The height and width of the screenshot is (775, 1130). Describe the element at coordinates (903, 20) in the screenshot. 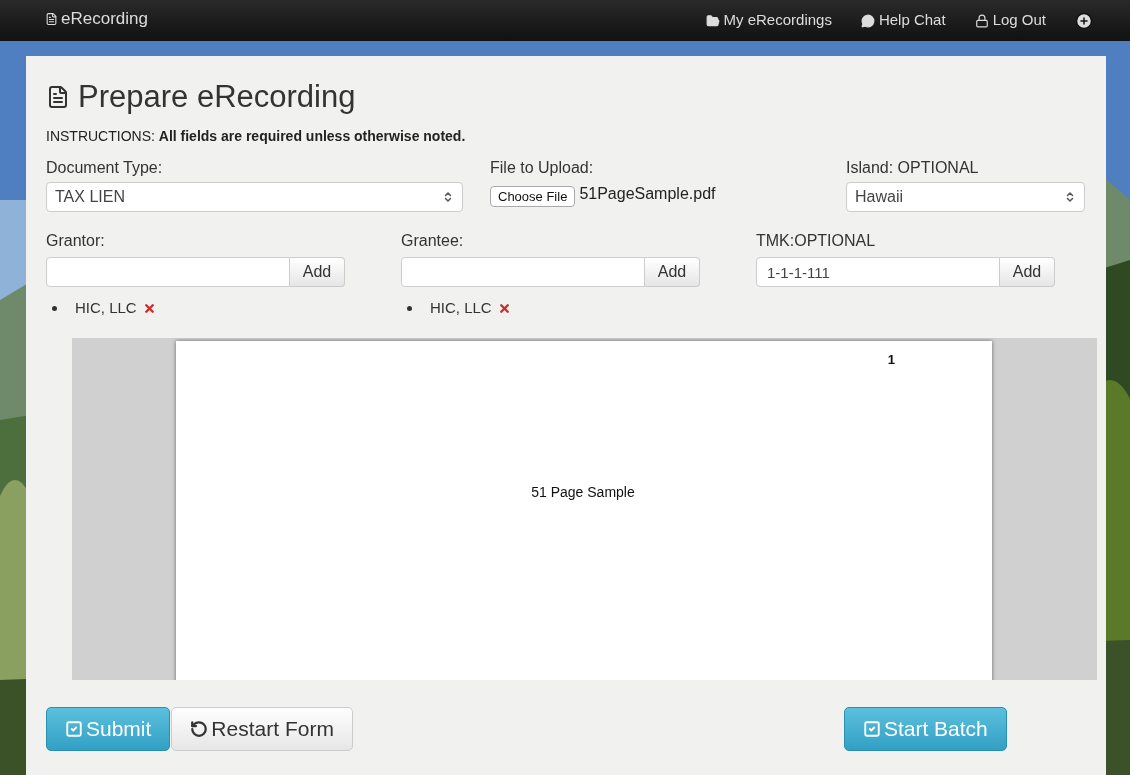

I see `nav-link: Help Chat` at that location.